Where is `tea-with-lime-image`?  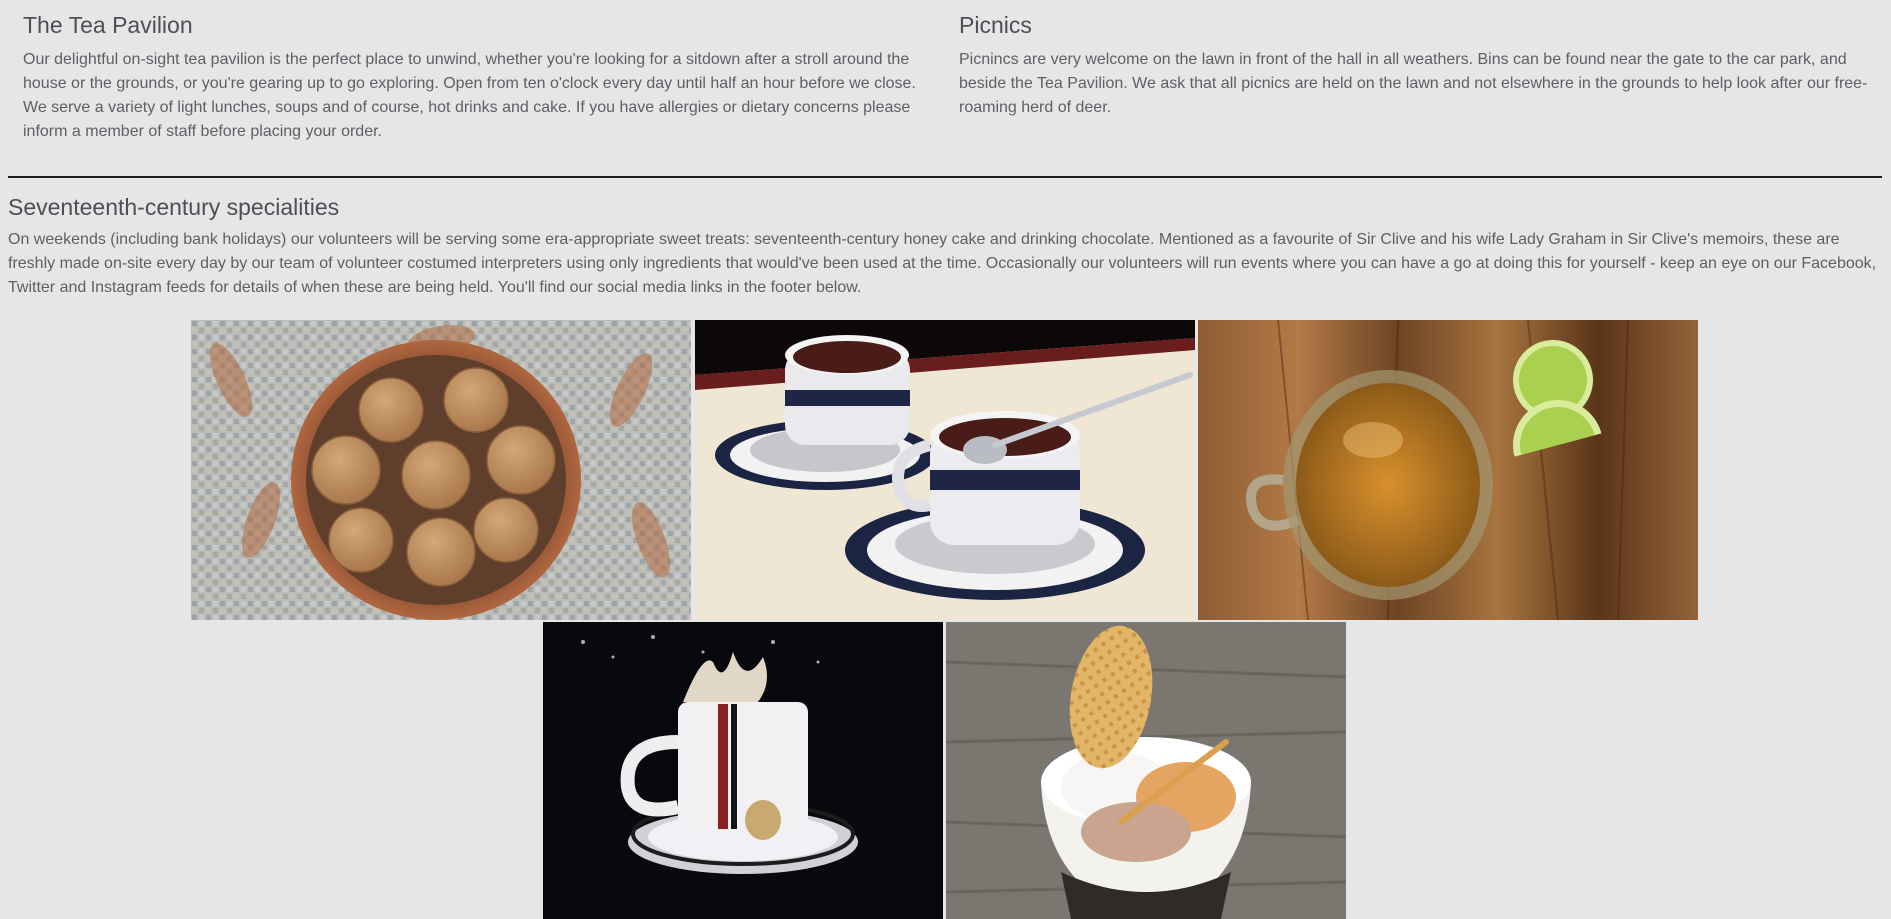 tea-with-lime-image is located at coordinates (1448, 470).